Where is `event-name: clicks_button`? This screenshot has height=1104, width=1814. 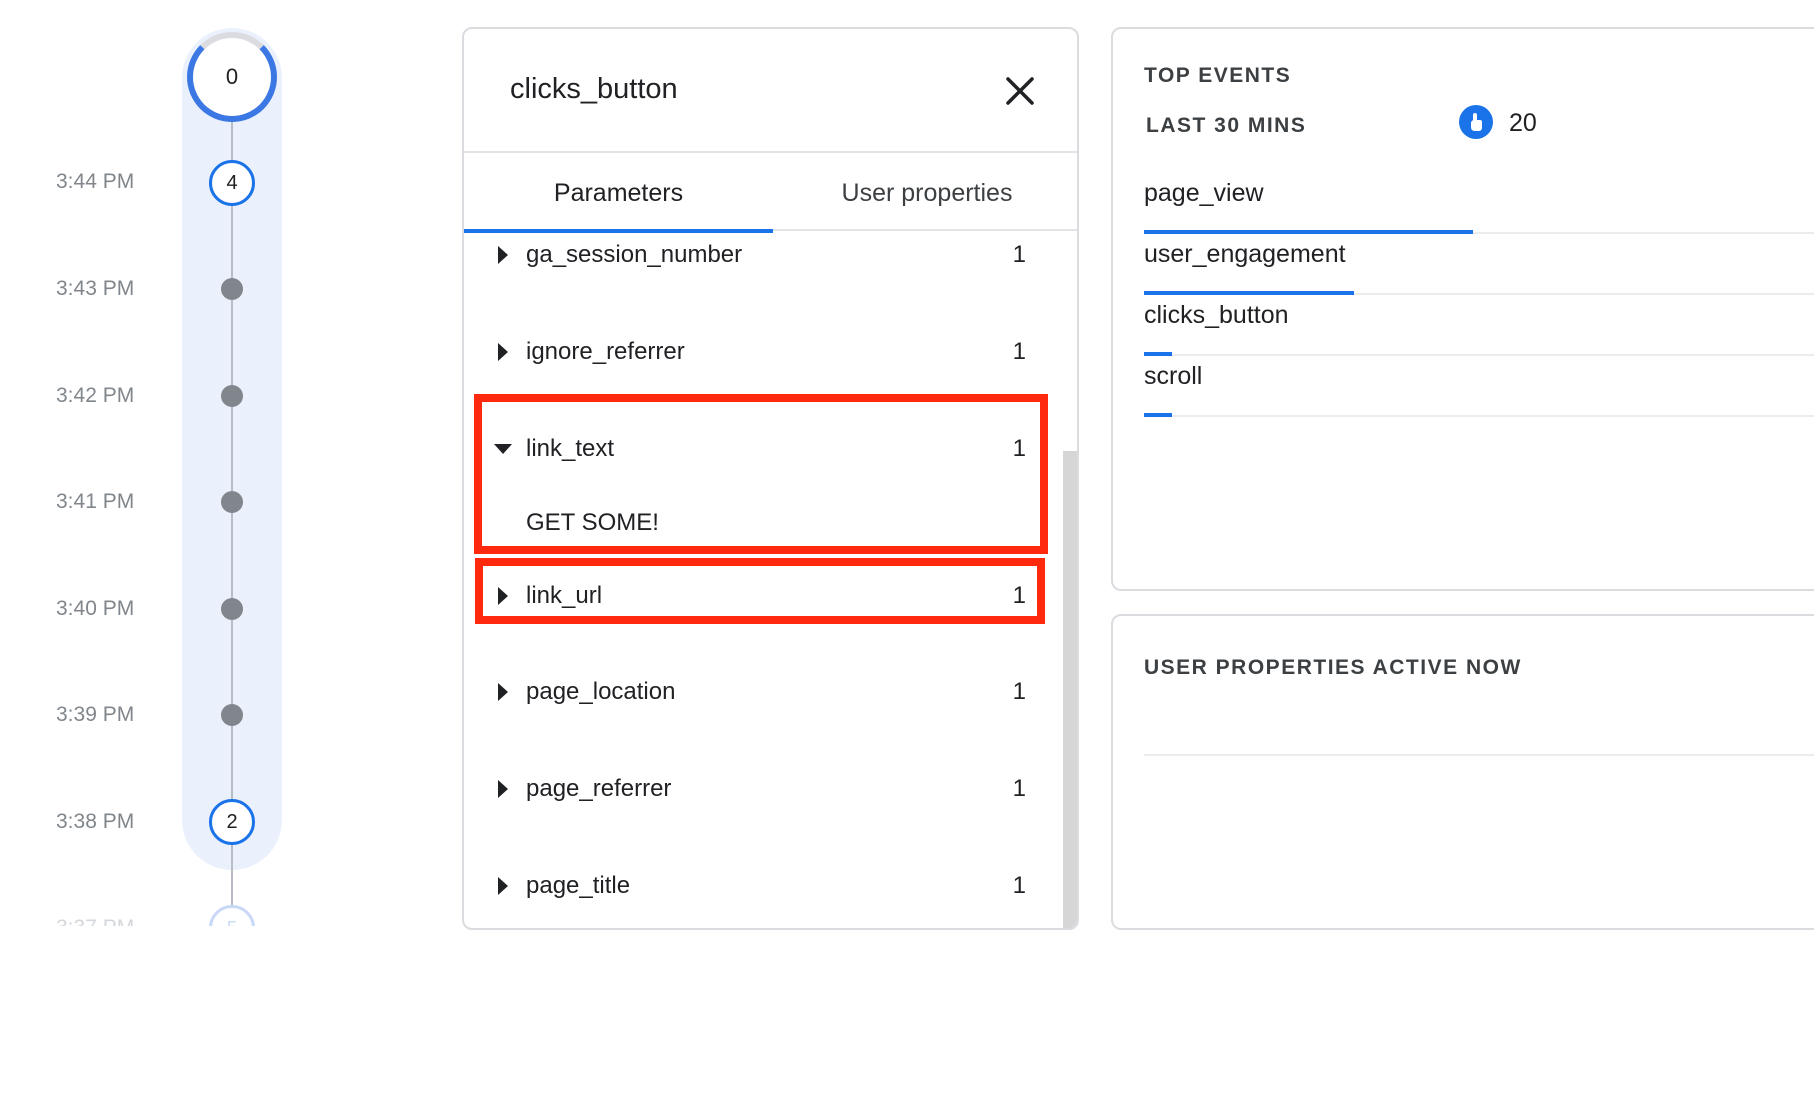 event-name: clicks_button is located at coordinates (1216, 315).